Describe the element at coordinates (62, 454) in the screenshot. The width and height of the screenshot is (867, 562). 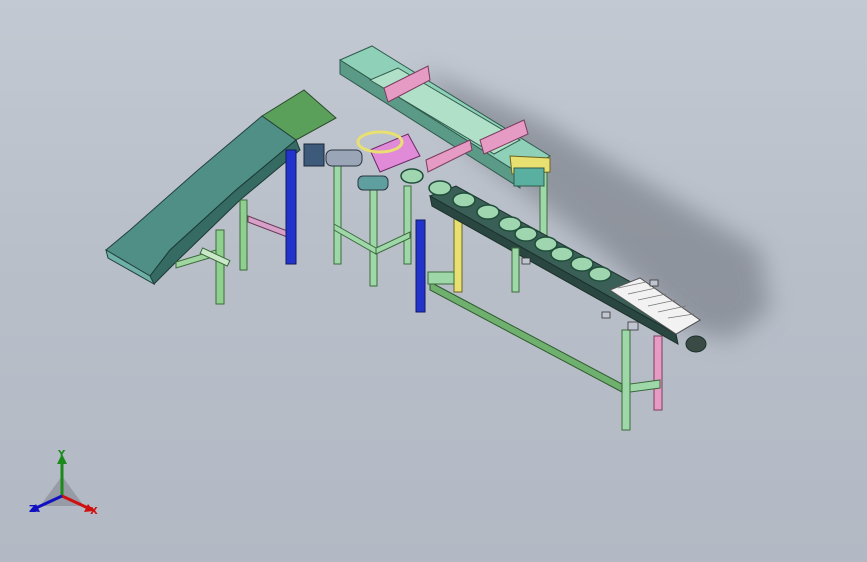
I see `y-axis-label: Y` at that location.